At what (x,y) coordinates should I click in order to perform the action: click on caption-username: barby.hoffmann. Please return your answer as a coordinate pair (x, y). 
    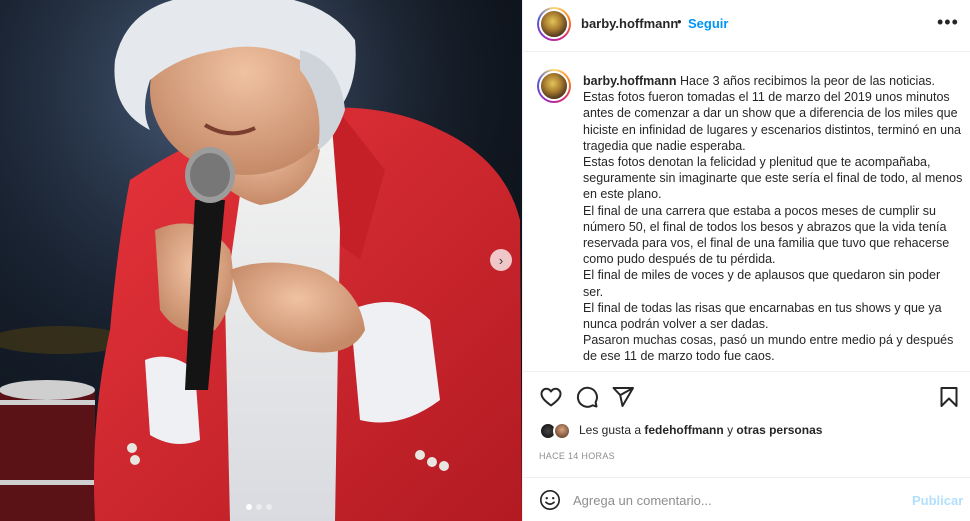
    Looking at the image, I should click on (630, 81).